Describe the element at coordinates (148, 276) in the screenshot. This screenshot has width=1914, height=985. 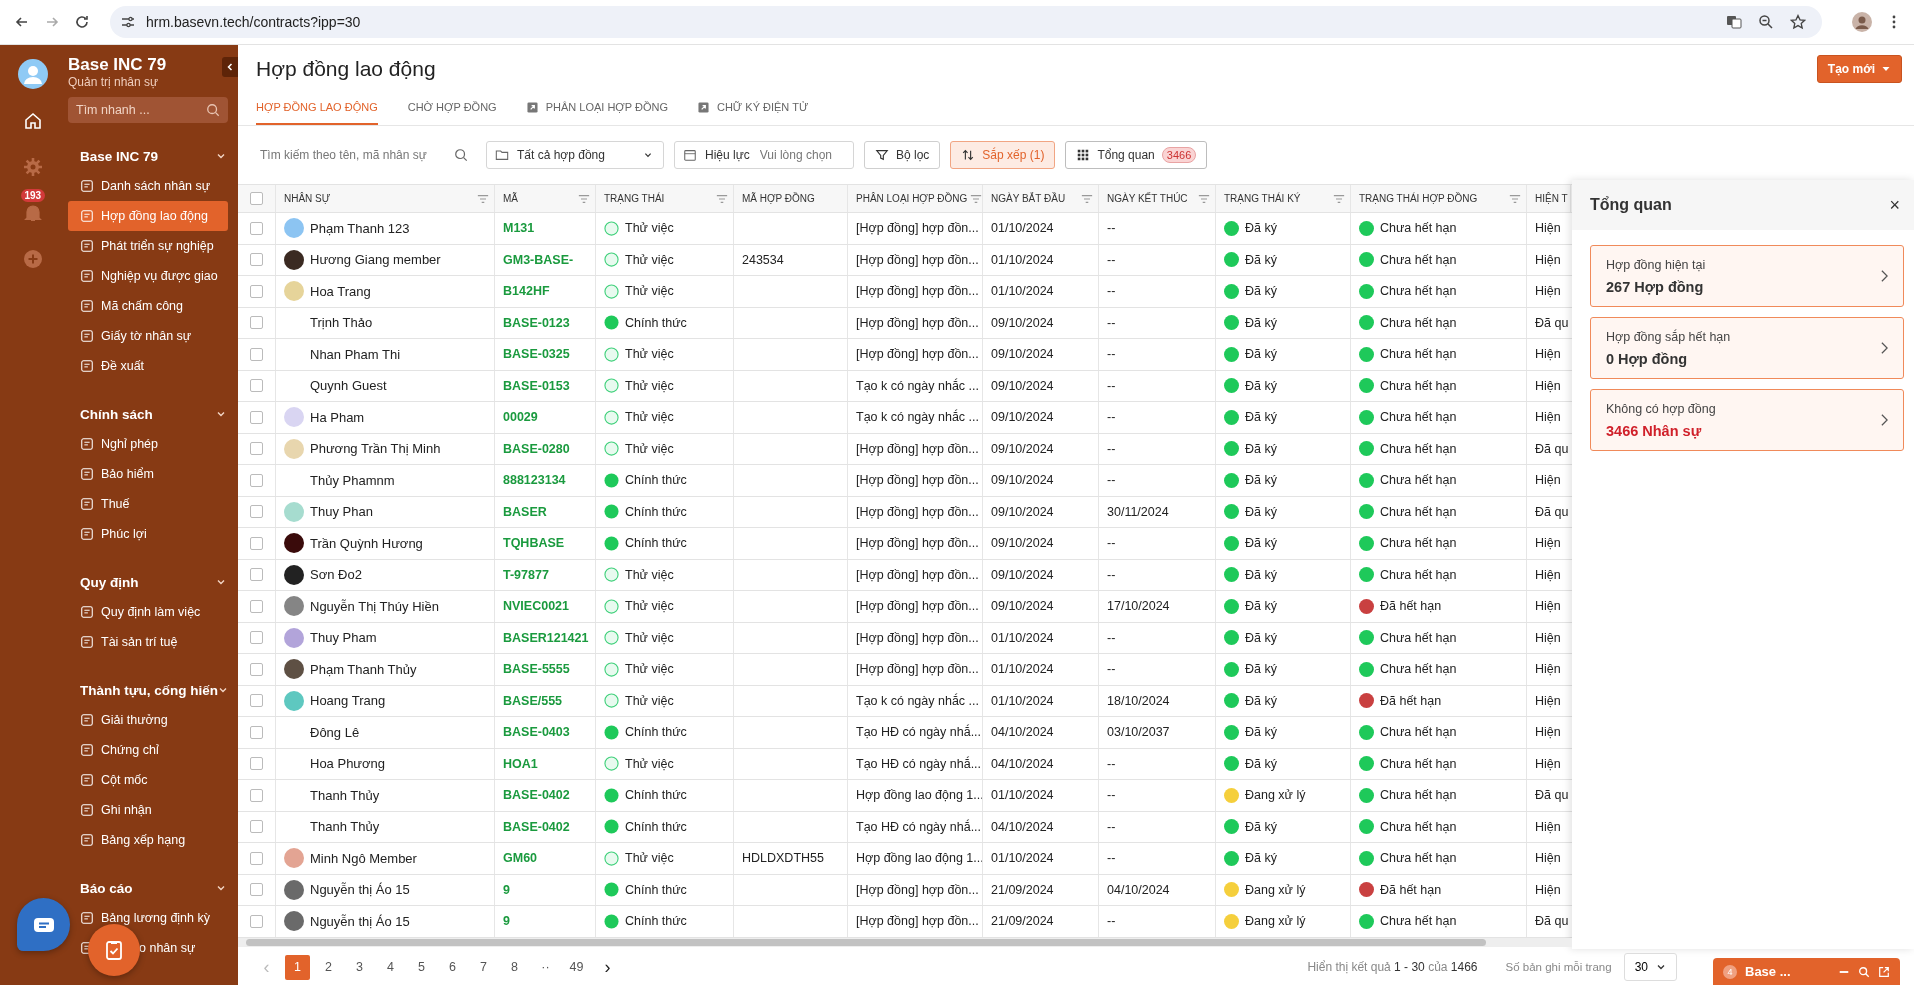
I see `sidebar-item: Nghiệp vụ được giao` at that location.